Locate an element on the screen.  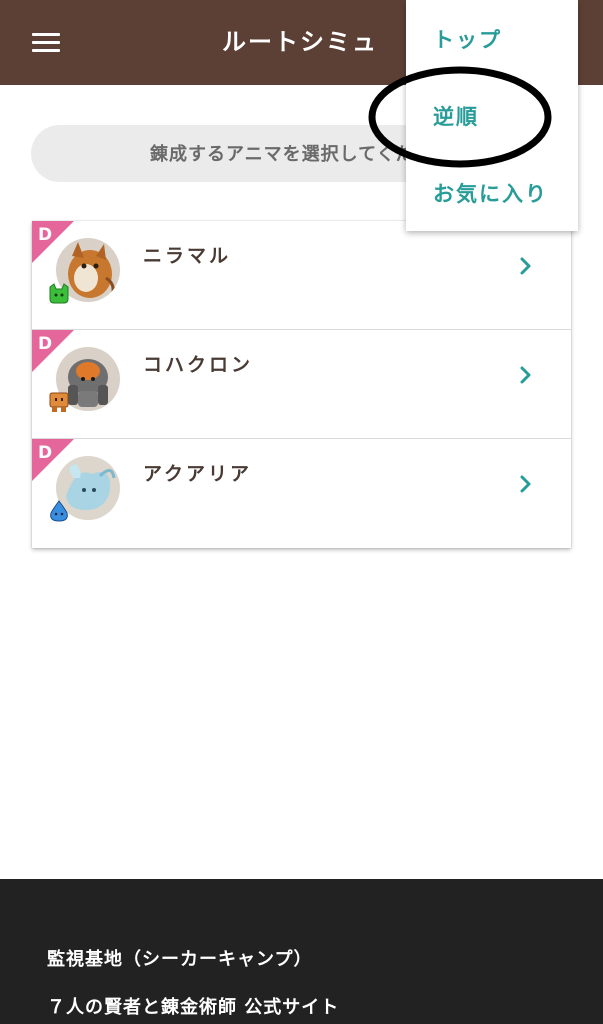
anima-name: コハクロン is located at coordinates (198, 365).